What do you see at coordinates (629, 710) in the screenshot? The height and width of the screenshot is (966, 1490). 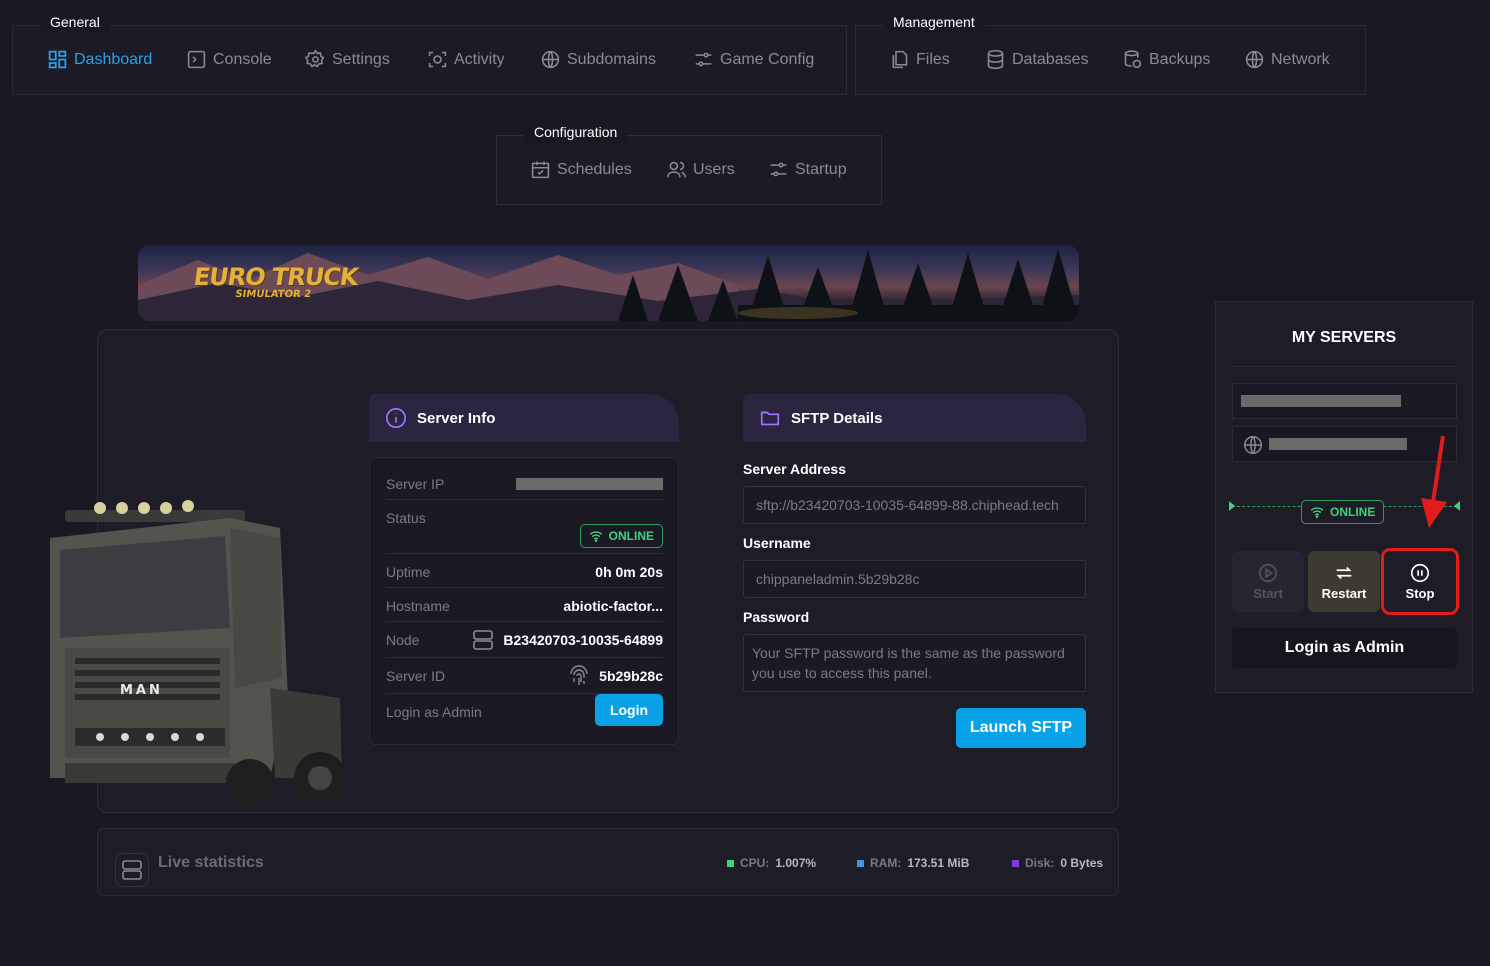 I see `login-button: Login` at bounding box center [629, 710].